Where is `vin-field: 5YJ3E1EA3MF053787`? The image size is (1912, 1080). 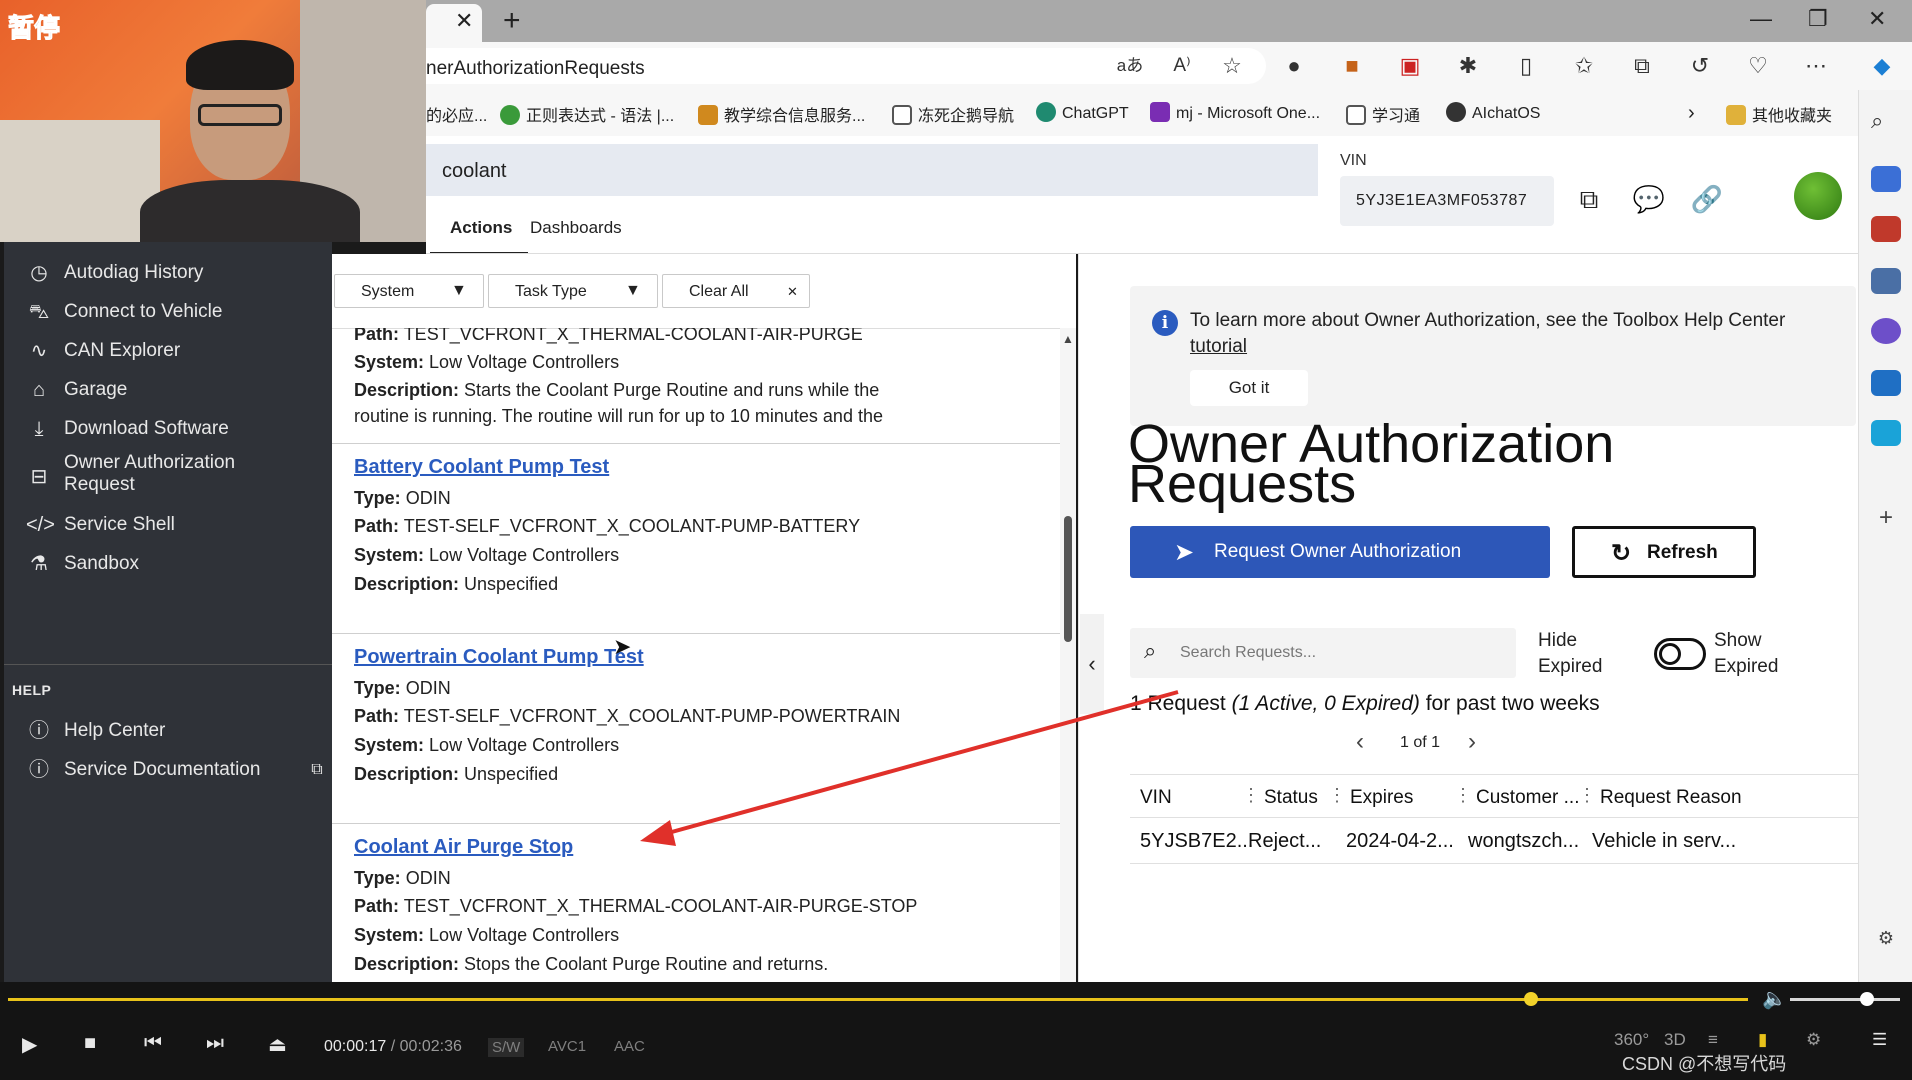
vin-field: 5YJ3E1EA3MF053787 is located at coordinates (1447, 201).